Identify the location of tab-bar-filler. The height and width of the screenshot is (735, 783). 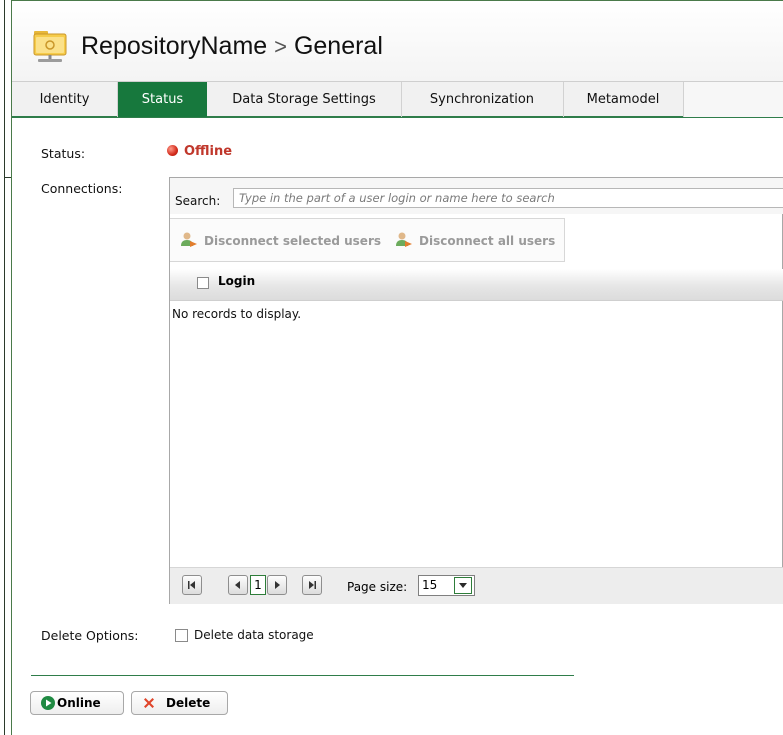
(733, 99).